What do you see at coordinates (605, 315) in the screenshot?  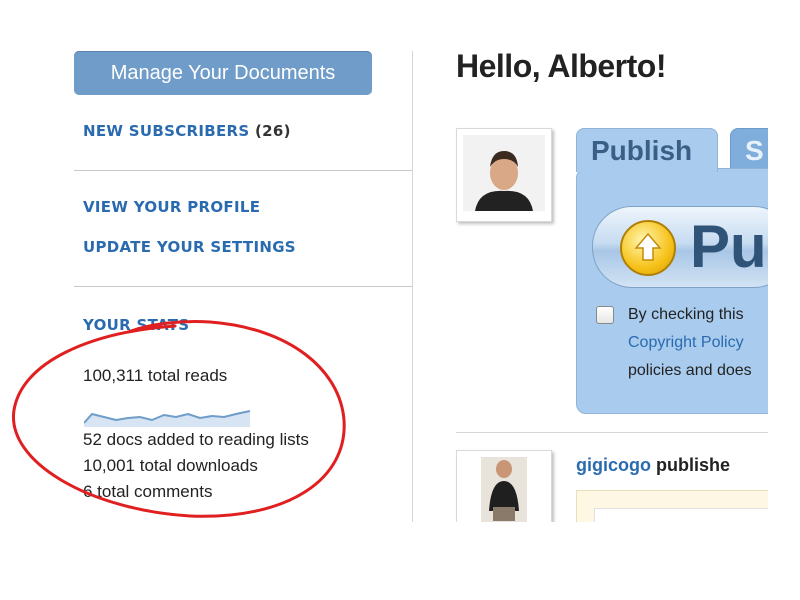 I see `copyright-checkbox` at bounding box center [605, 315].